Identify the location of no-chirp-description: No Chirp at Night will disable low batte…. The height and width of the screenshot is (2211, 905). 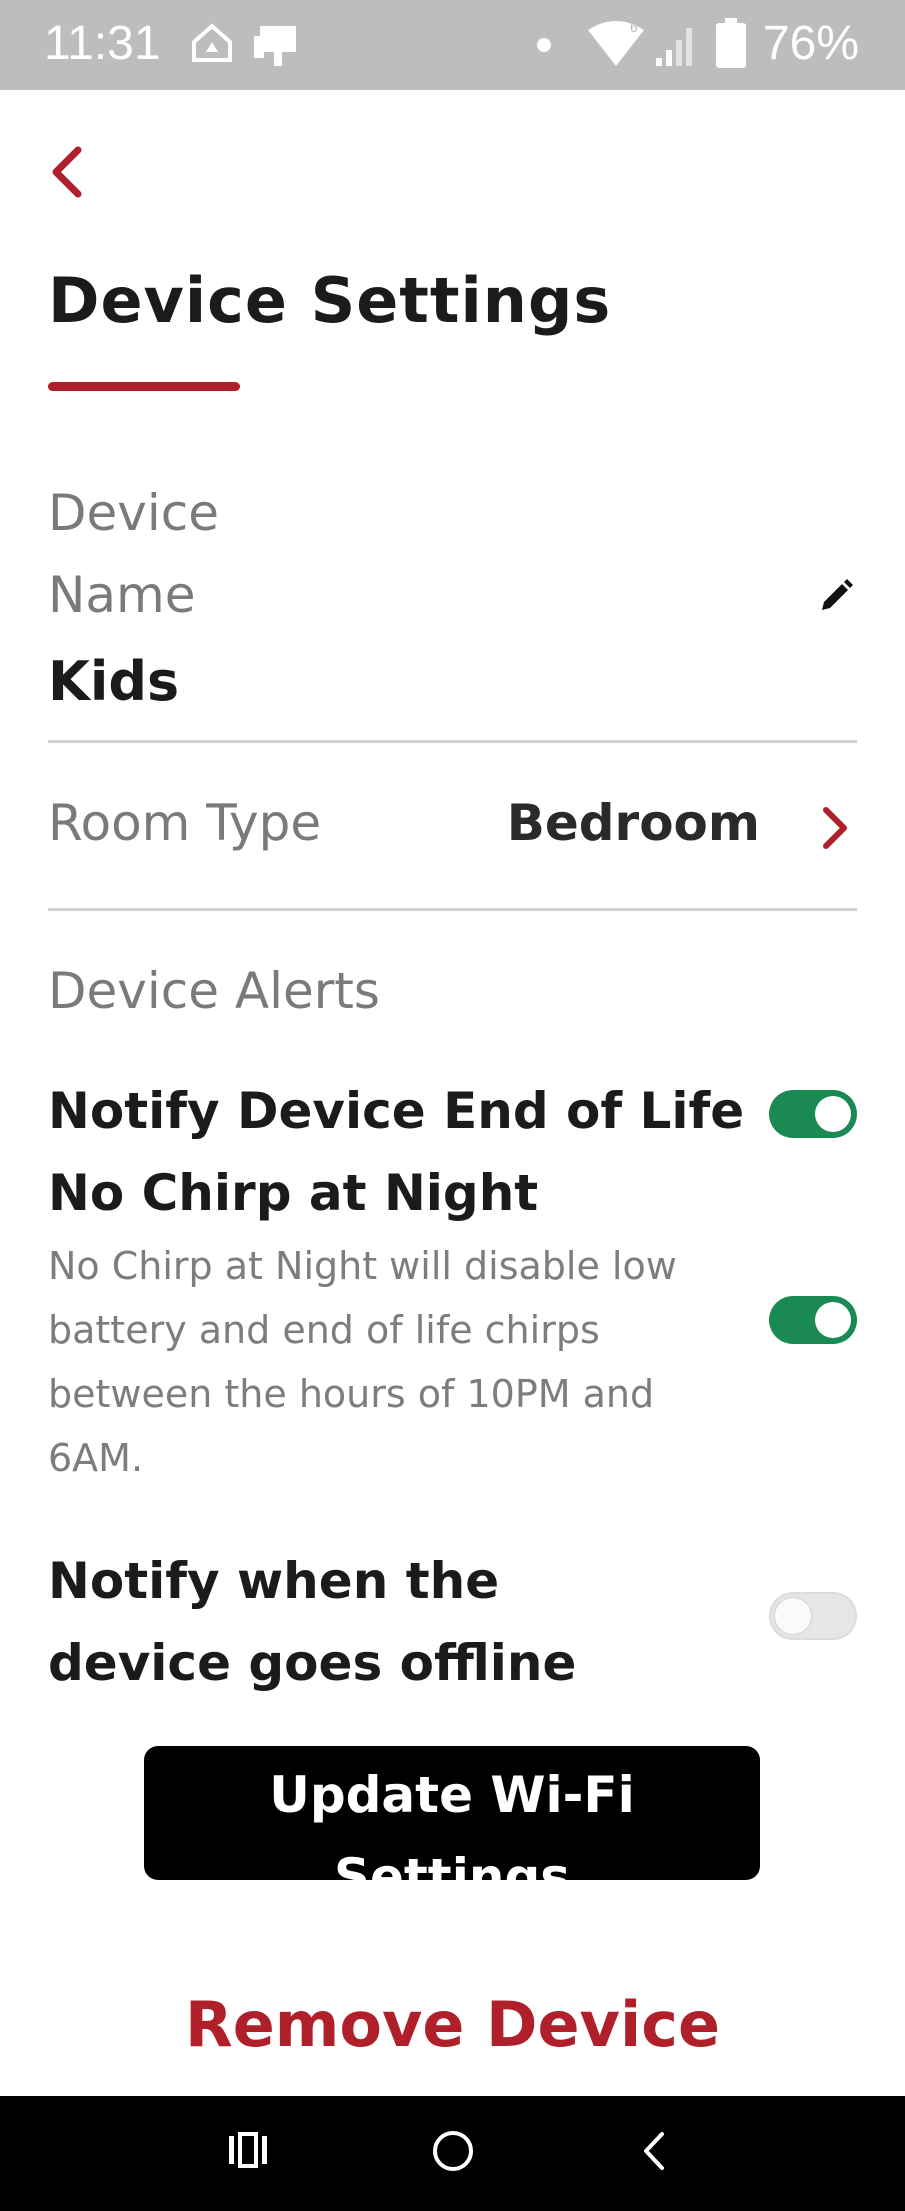
(362, 1362).